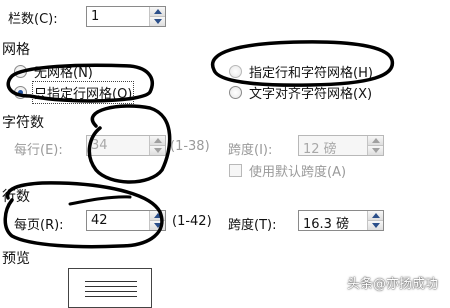 This screenshot has height=308, width=450. What do you see at coordinates (157, 150) in the screenshot?
I see `chars-down-arrow-icon` at bounding box center [157, 150].